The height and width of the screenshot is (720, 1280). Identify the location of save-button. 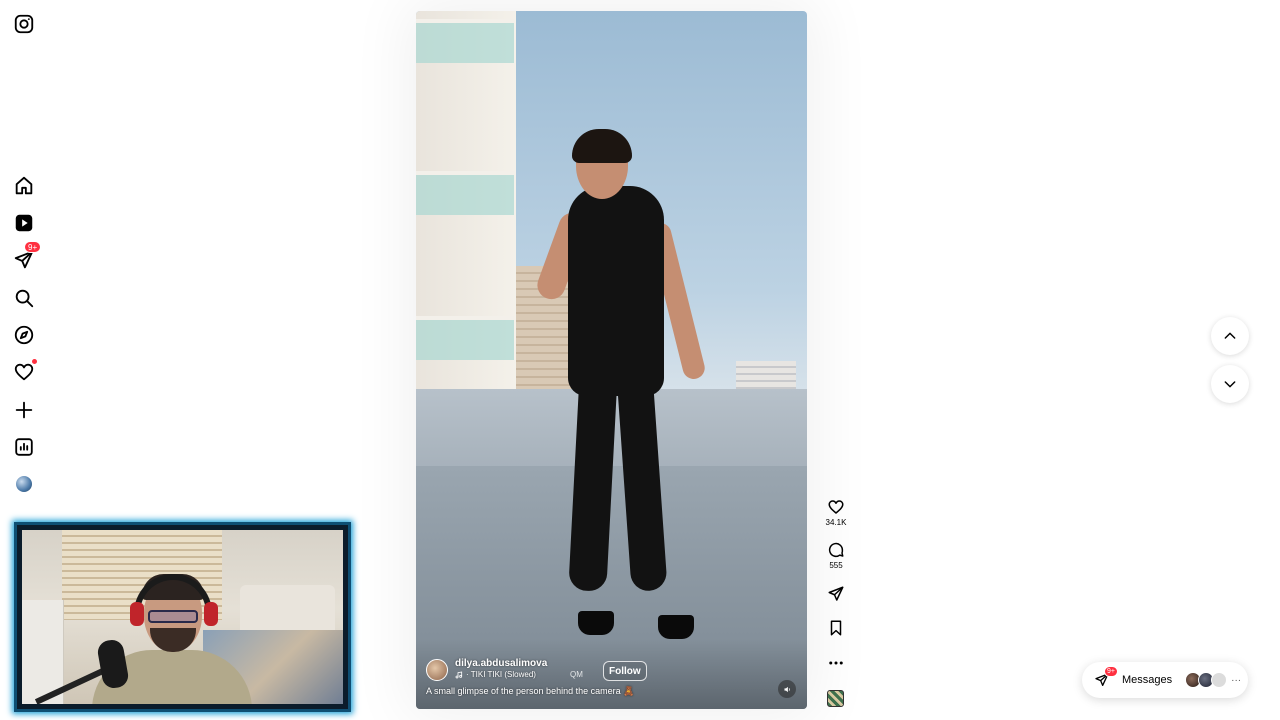
(836, 628).